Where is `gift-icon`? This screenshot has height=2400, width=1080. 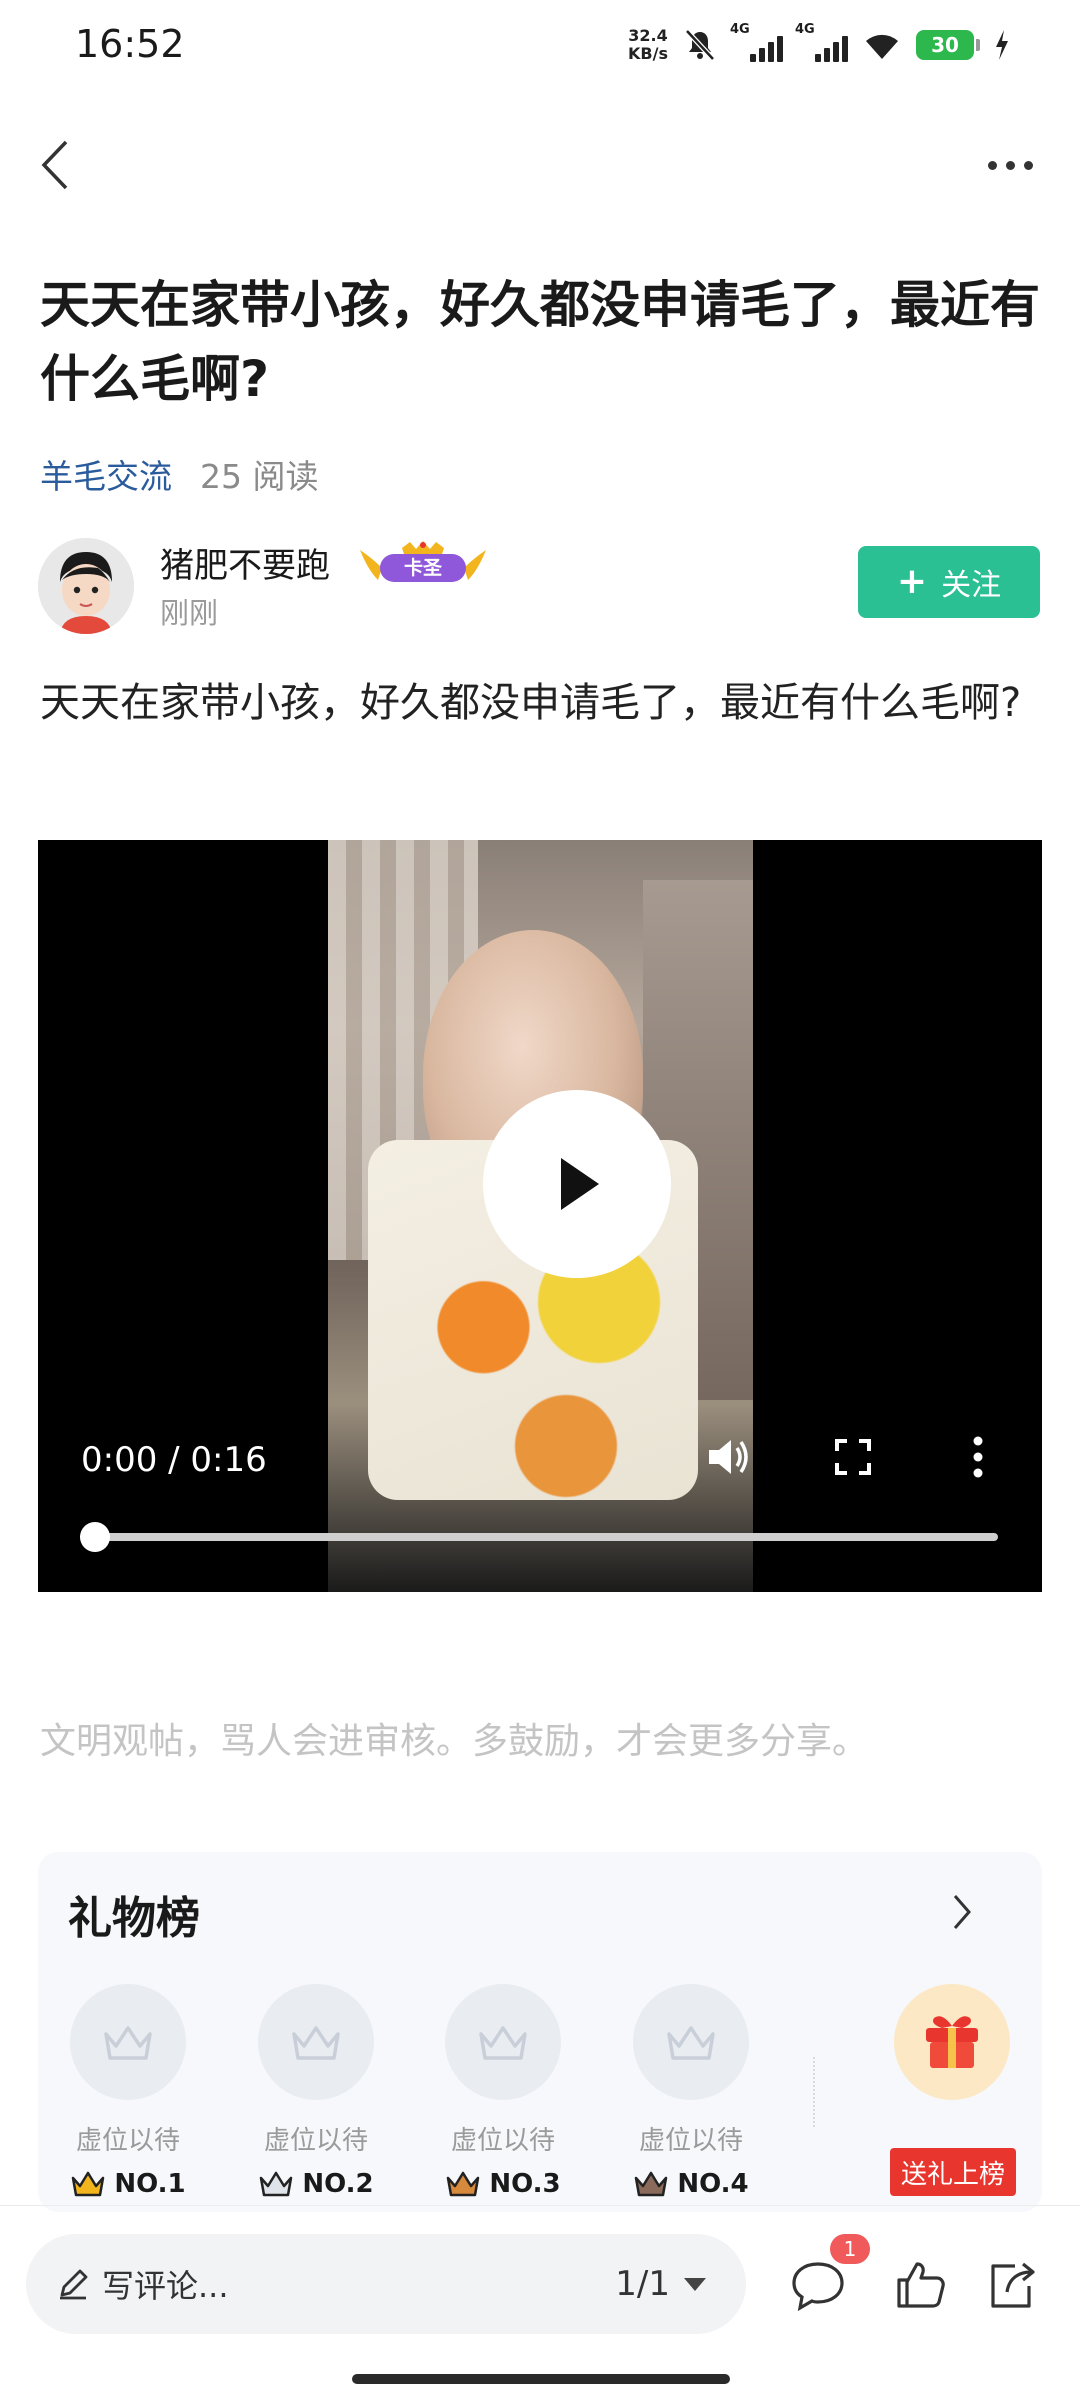
gift-icon is located at coordinates (952, 2042).